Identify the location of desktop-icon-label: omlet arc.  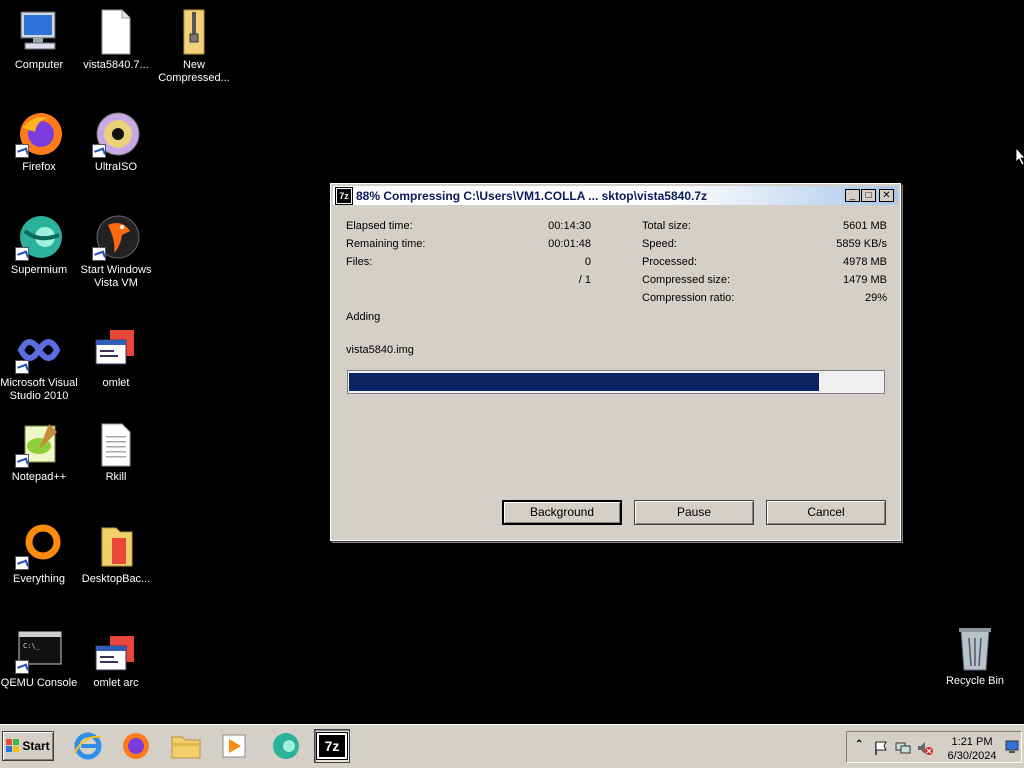
(116, 683).